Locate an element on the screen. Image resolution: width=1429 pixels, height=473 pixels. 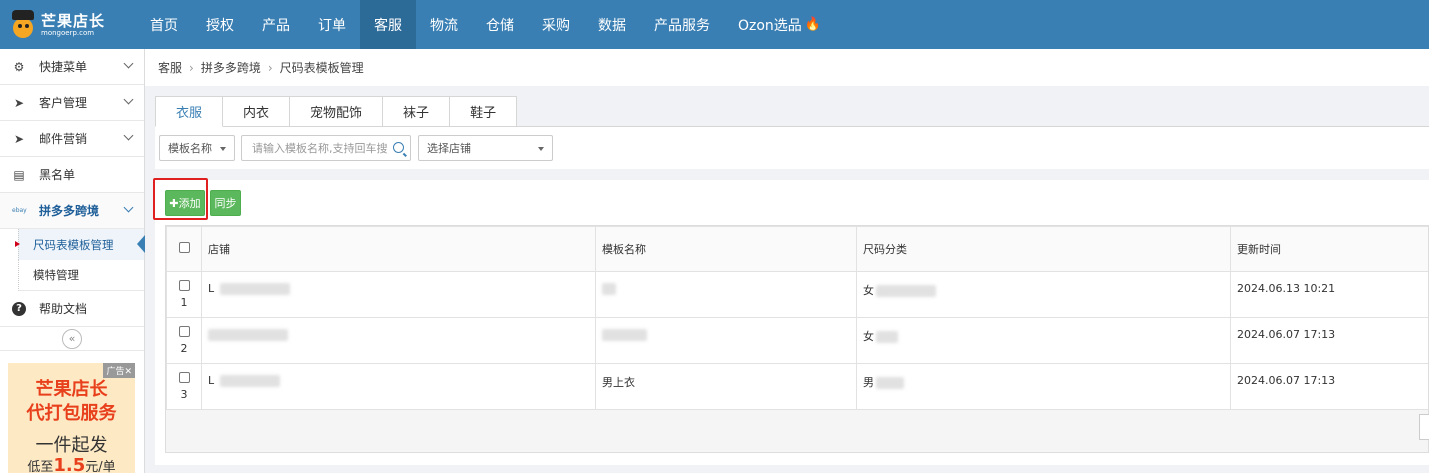
ad-price: 低至1.5元/单 is located at coordinates (71, 464).